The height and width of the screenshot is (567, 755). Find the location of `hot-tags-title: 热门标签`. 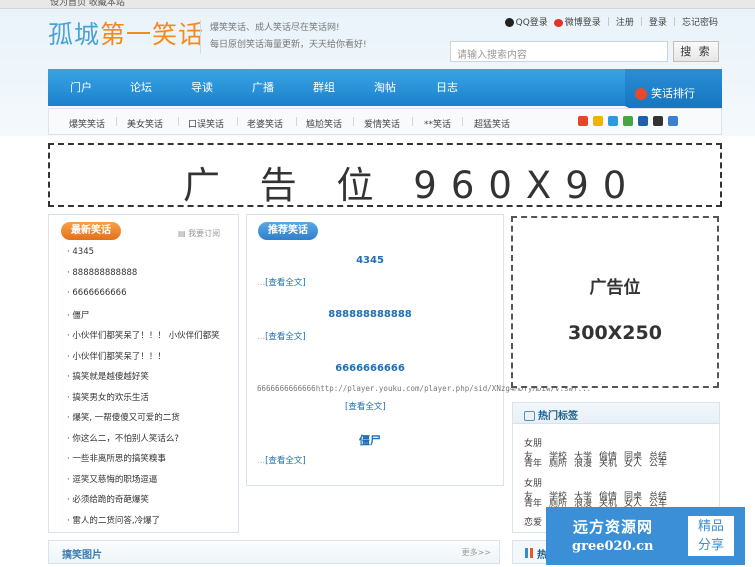

hot-tags-title: 热门标签 is located at coordinates (558, 416).